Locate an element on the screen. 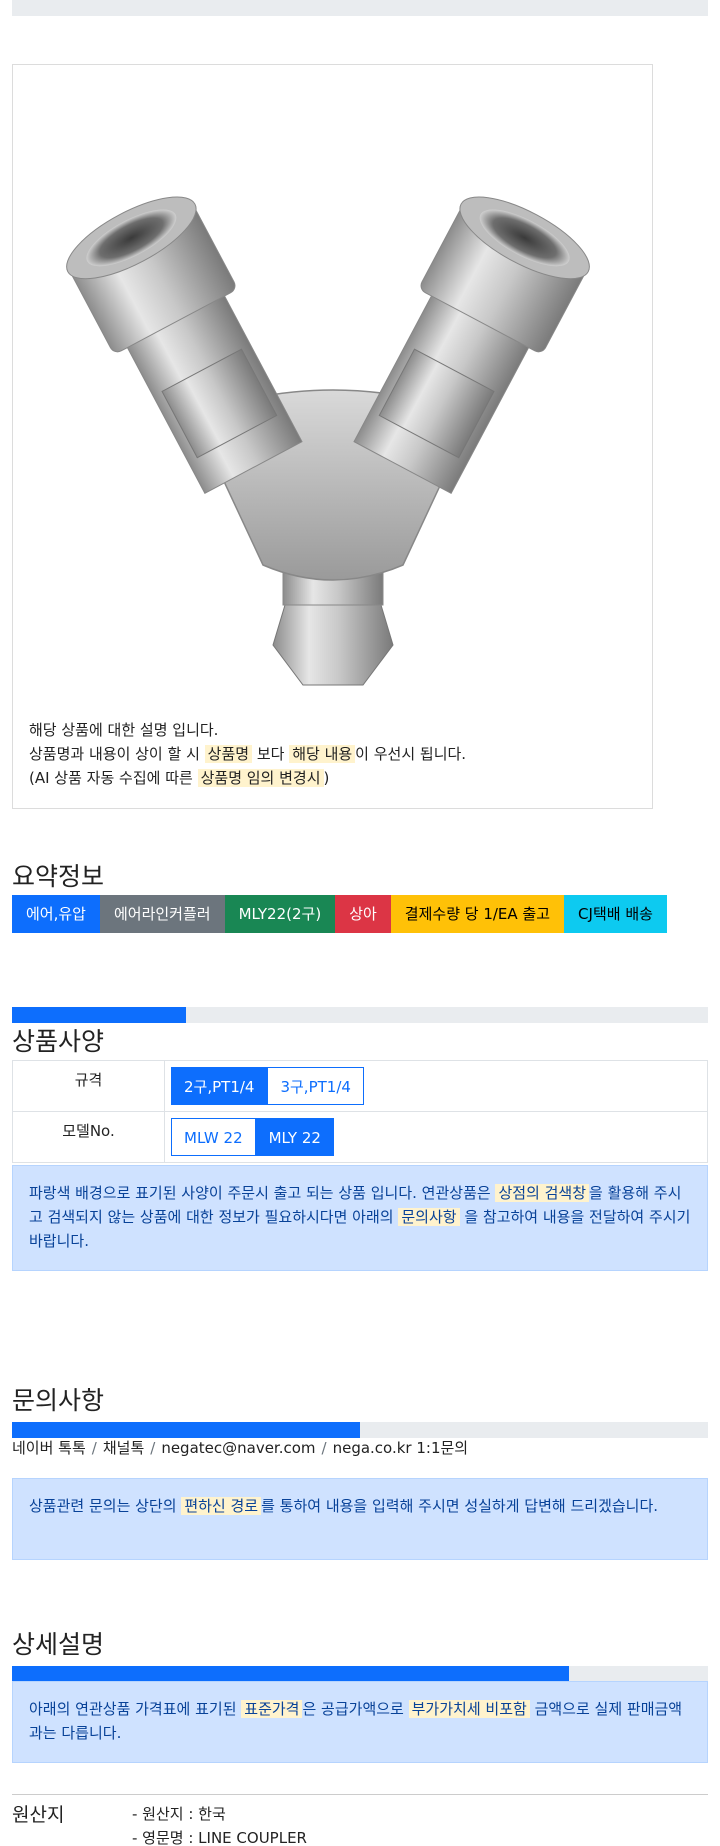 The image size is (720, 1846). badge-brand: 상아 is located at coordinates (363, 914).